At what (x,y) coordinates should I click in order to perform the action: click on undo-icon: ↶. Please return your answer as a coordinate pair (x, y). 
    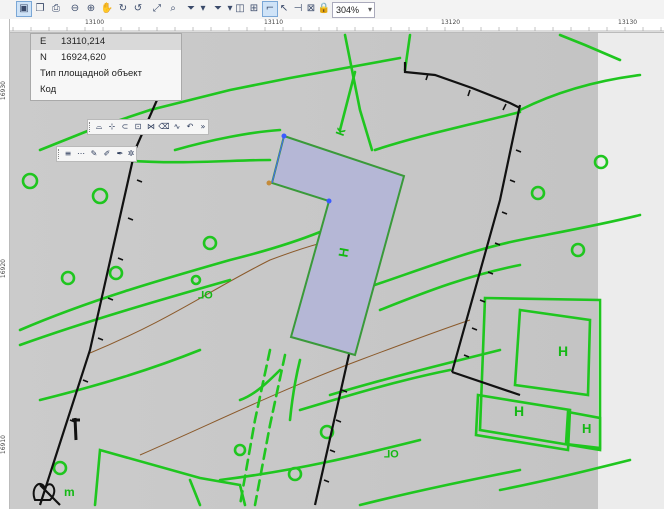
    Looking at the image, I should click on (190, 127).